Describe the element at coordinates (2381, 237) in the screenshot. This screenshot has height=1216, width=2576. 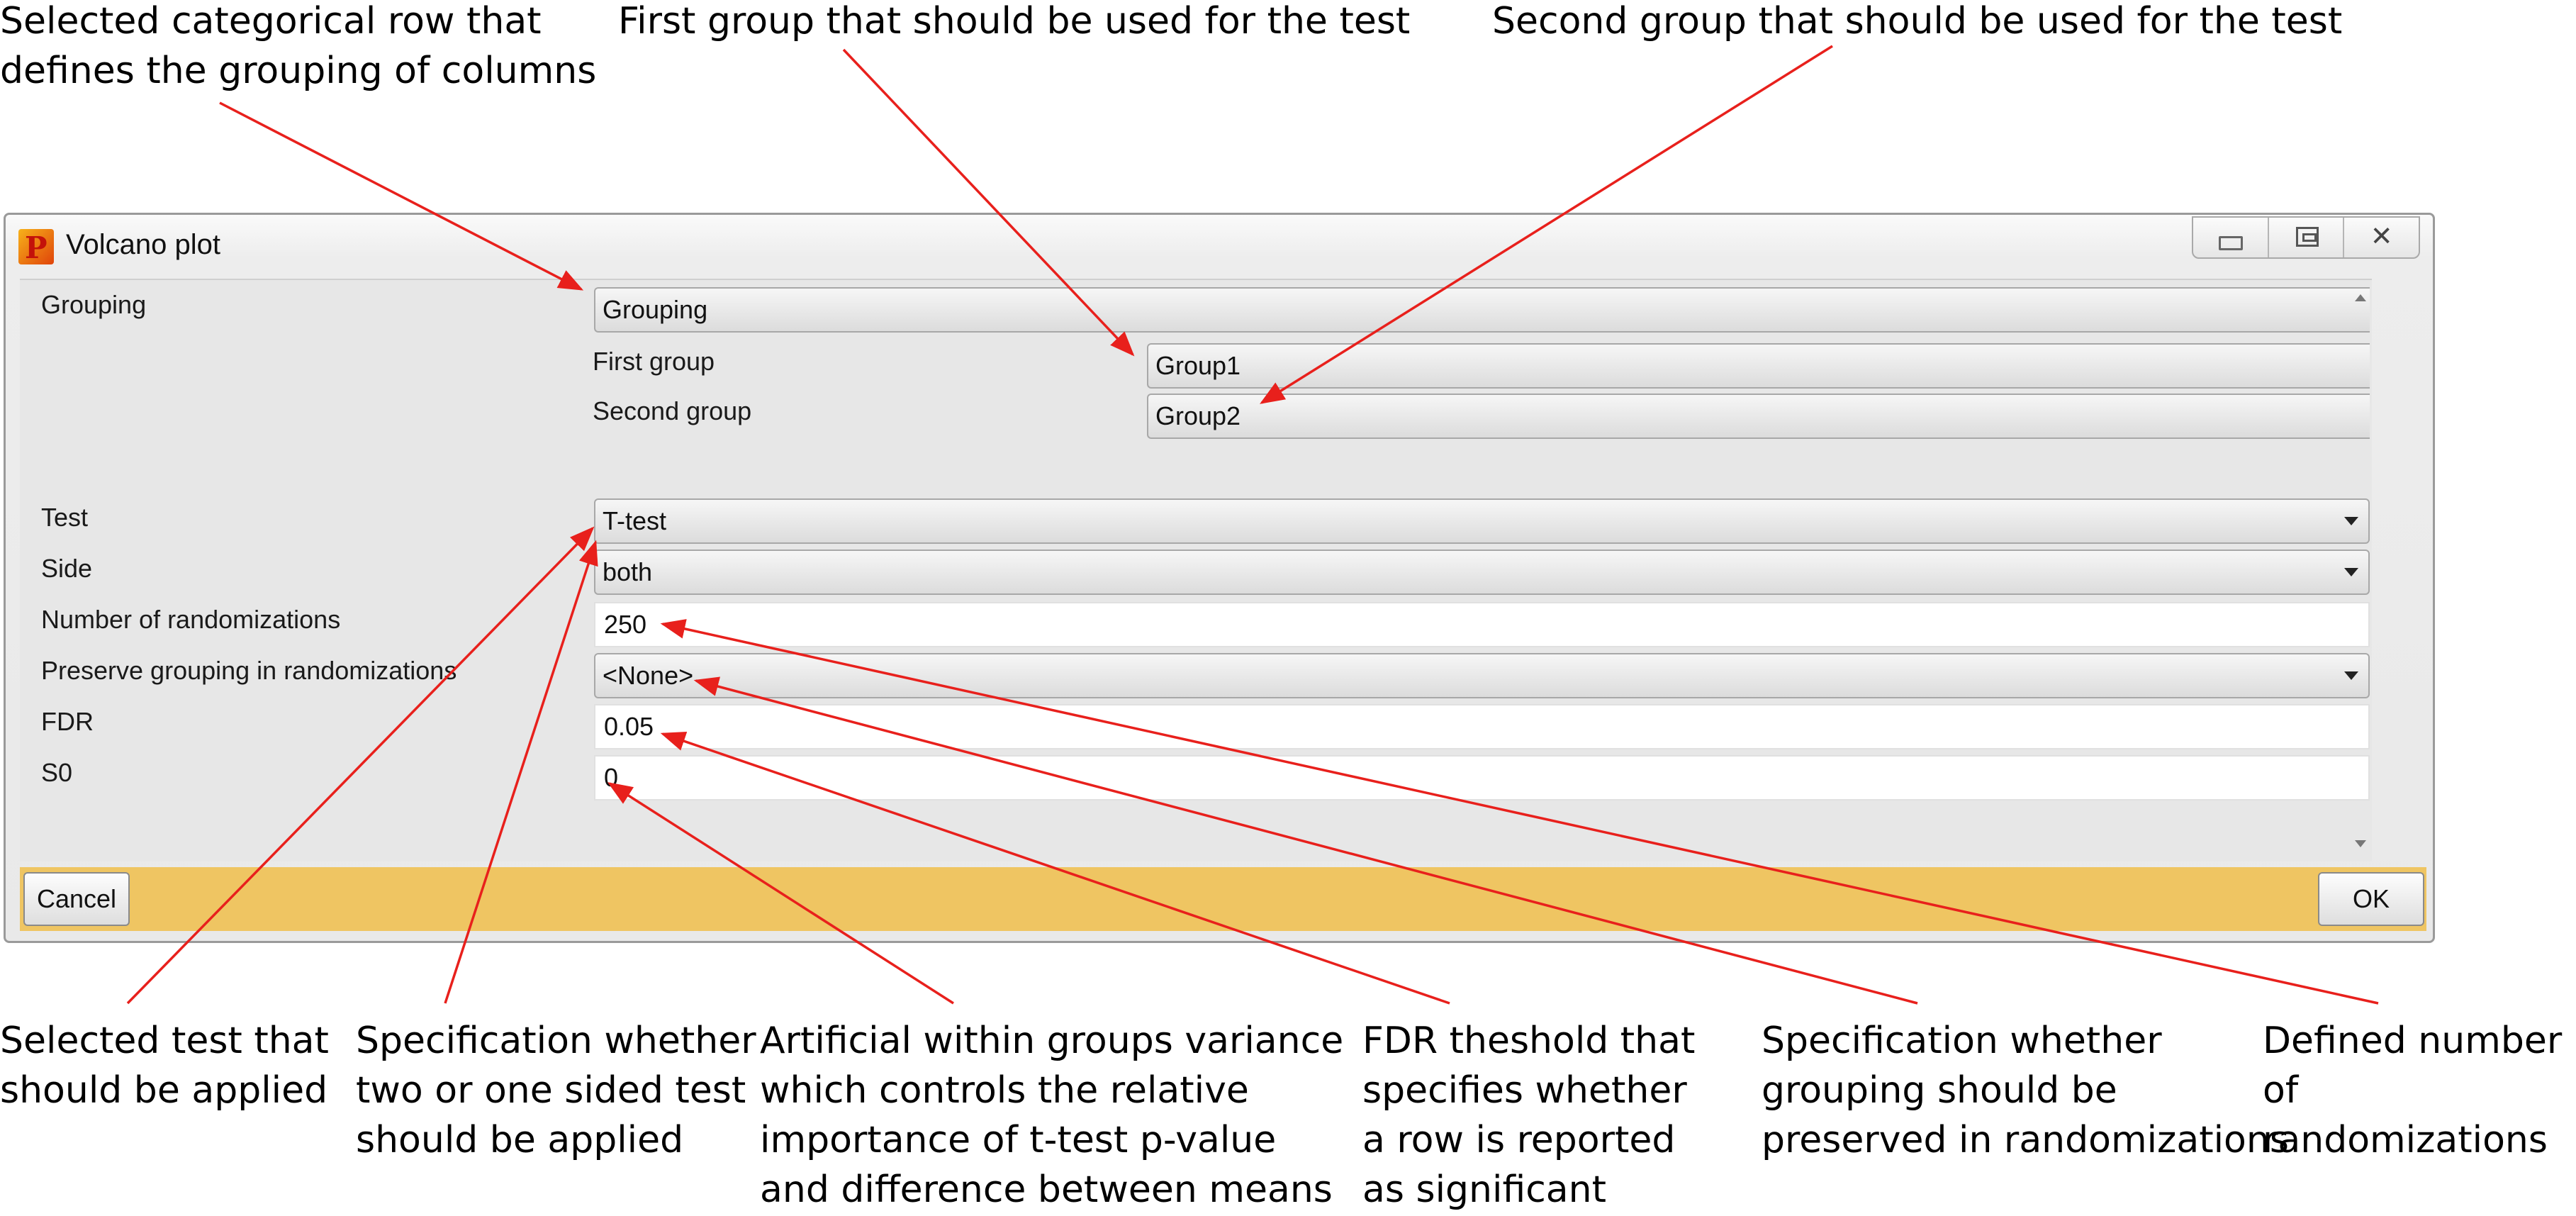
I see `close-icon: ✕` at that location.